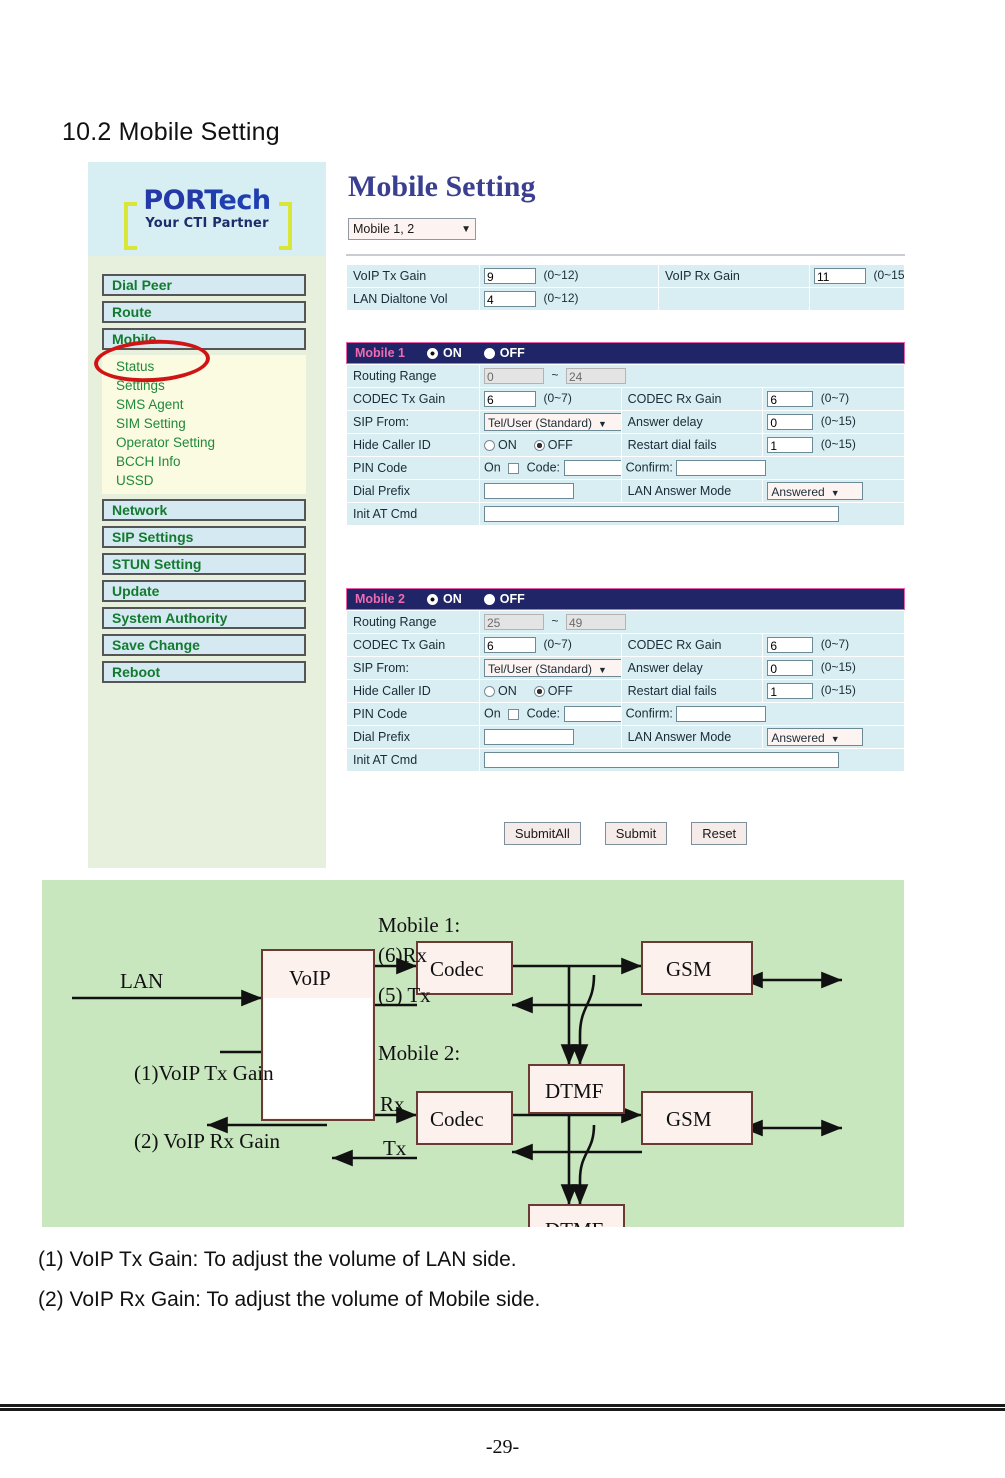  I want to click on mobile1-power-radios: ON OFF, so click(476, 353).